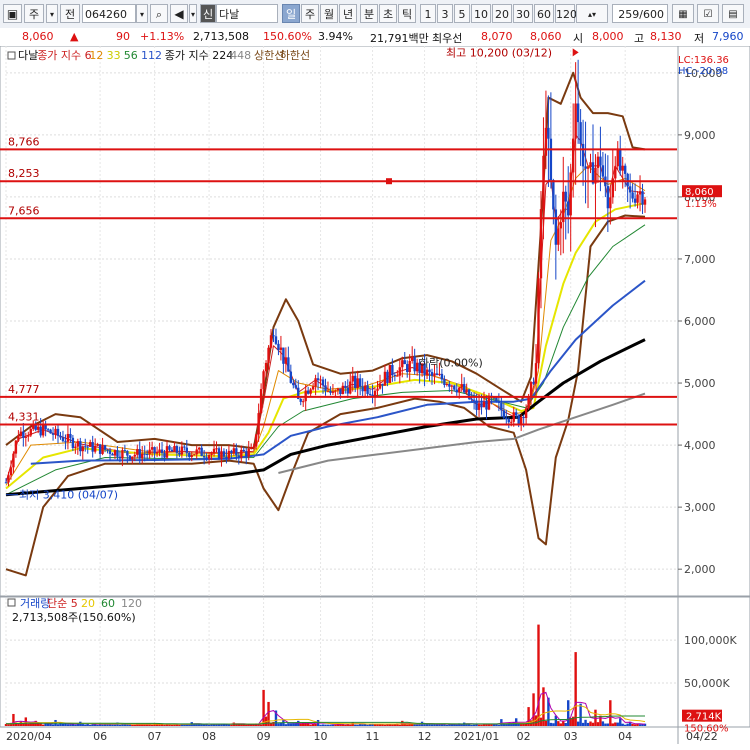 The height and width of the screenshot is (750, 750). What do you see at coordinates (24, 210) in the screenshot?
I see `horizontal-line-label: 7,656` at bounding box center [24, 210].